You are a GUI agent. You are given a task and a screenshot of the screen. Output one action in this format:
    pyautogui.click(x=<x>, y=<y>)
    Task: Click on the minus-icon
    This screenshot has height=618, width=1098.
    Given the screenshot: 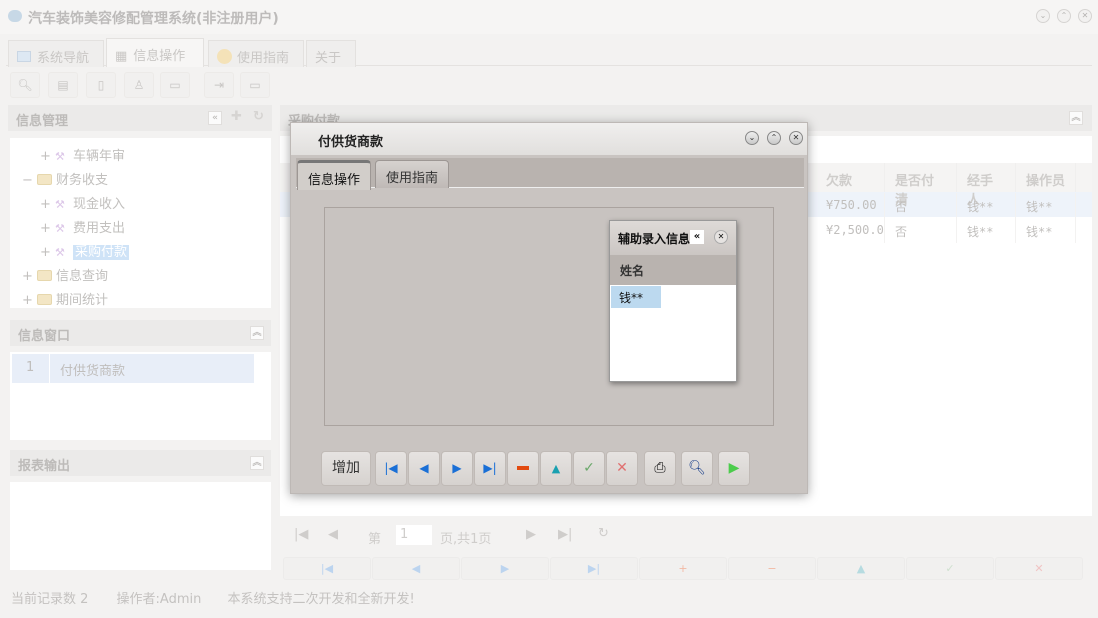 What is the action you would take?
    pyautogui.click(x=523, y=468)
    